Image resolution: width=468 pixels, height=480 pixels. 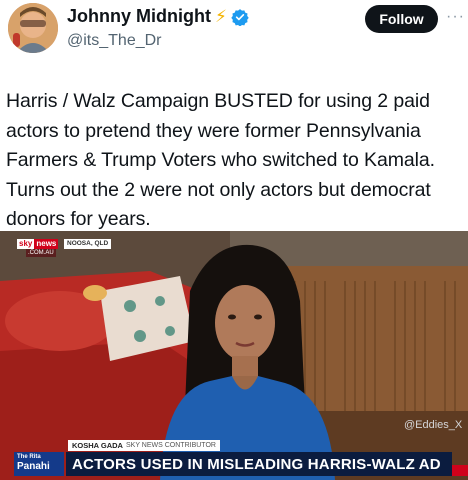 What do you see at coordinates (455, 17) in the screenshot?
I see `more-options-icon: ···` at bounding box center [455, 17].